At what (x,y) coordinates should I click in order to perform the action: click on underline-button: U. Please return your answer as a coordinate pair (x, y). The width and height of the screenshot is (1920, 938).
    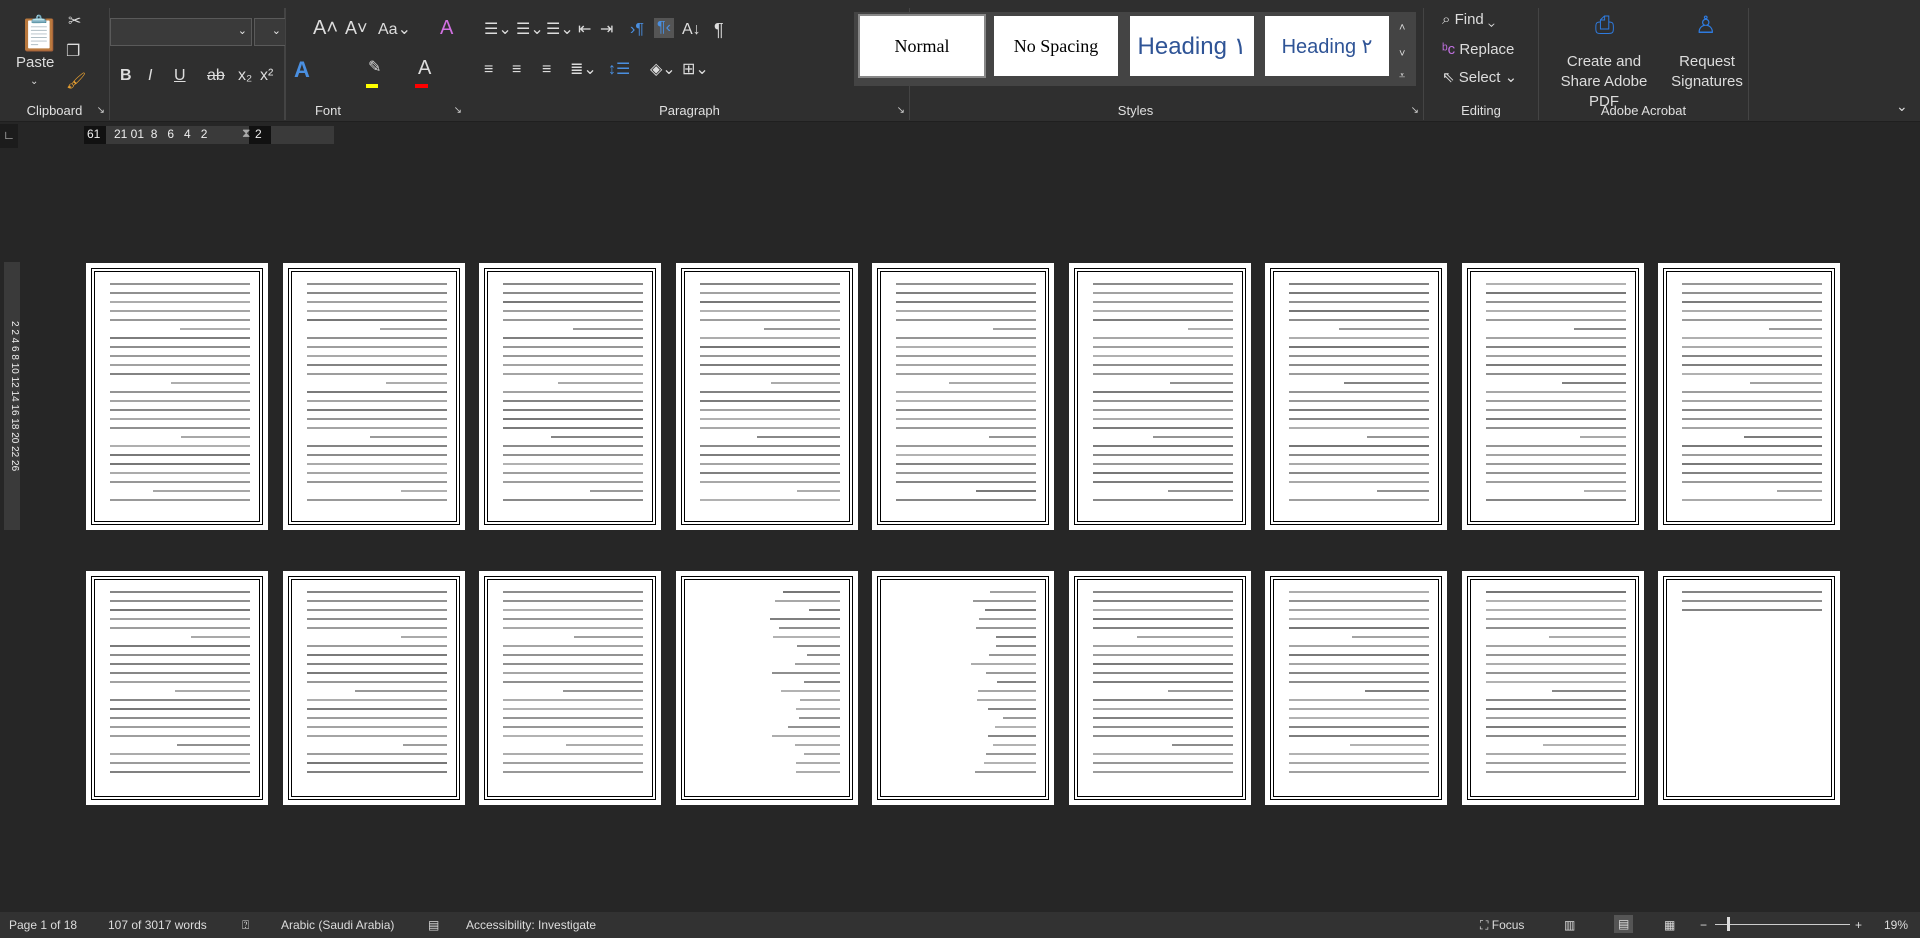
    Looking at the image, I should click on (180, 76).